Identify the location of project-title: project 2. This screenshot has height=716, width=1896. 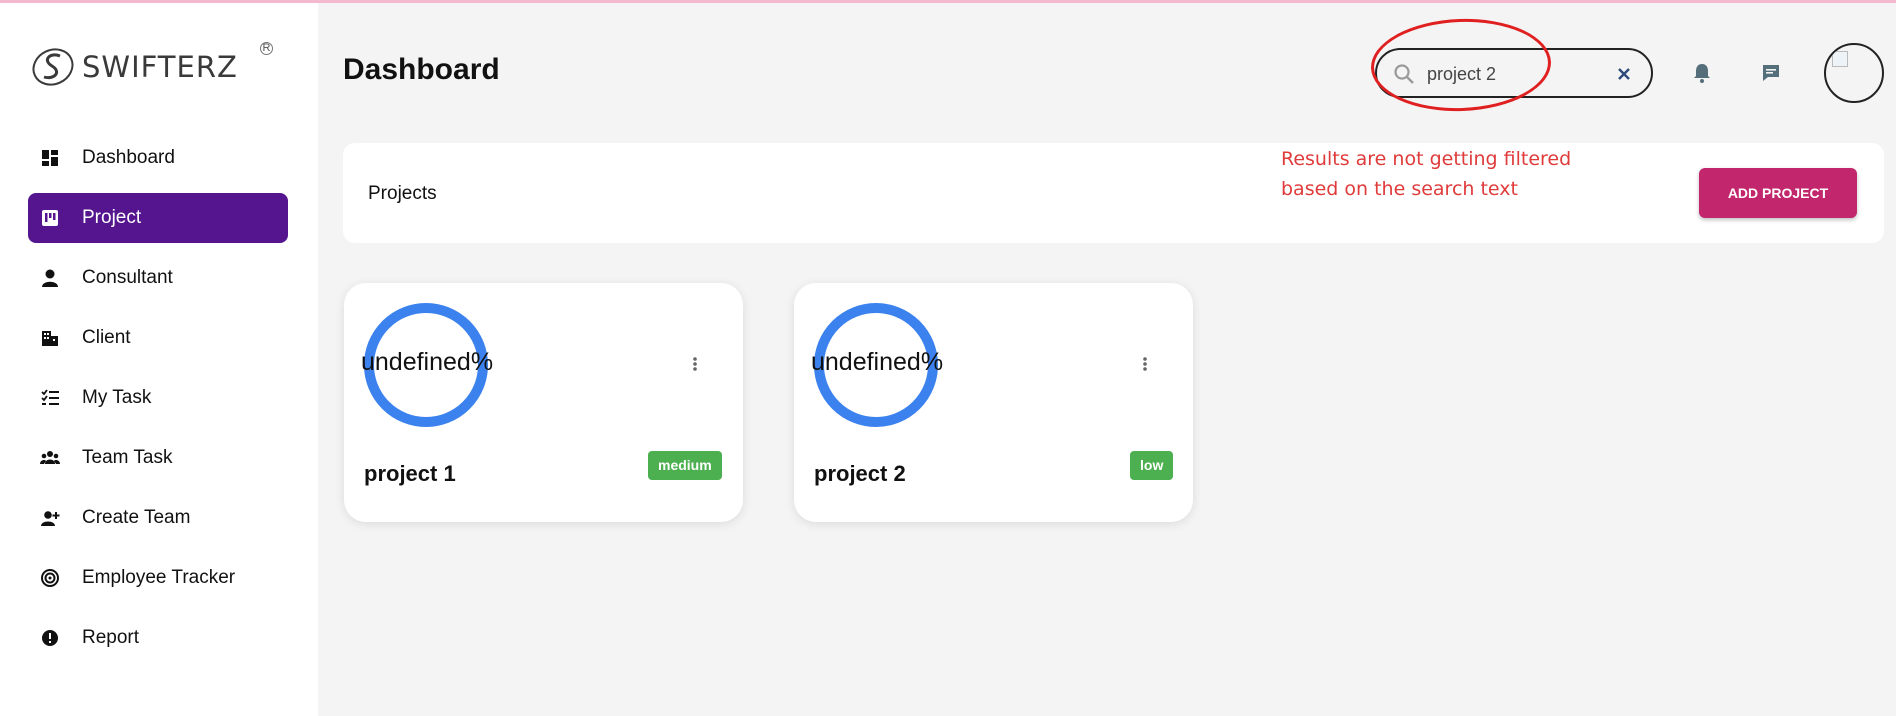
(860, 473).